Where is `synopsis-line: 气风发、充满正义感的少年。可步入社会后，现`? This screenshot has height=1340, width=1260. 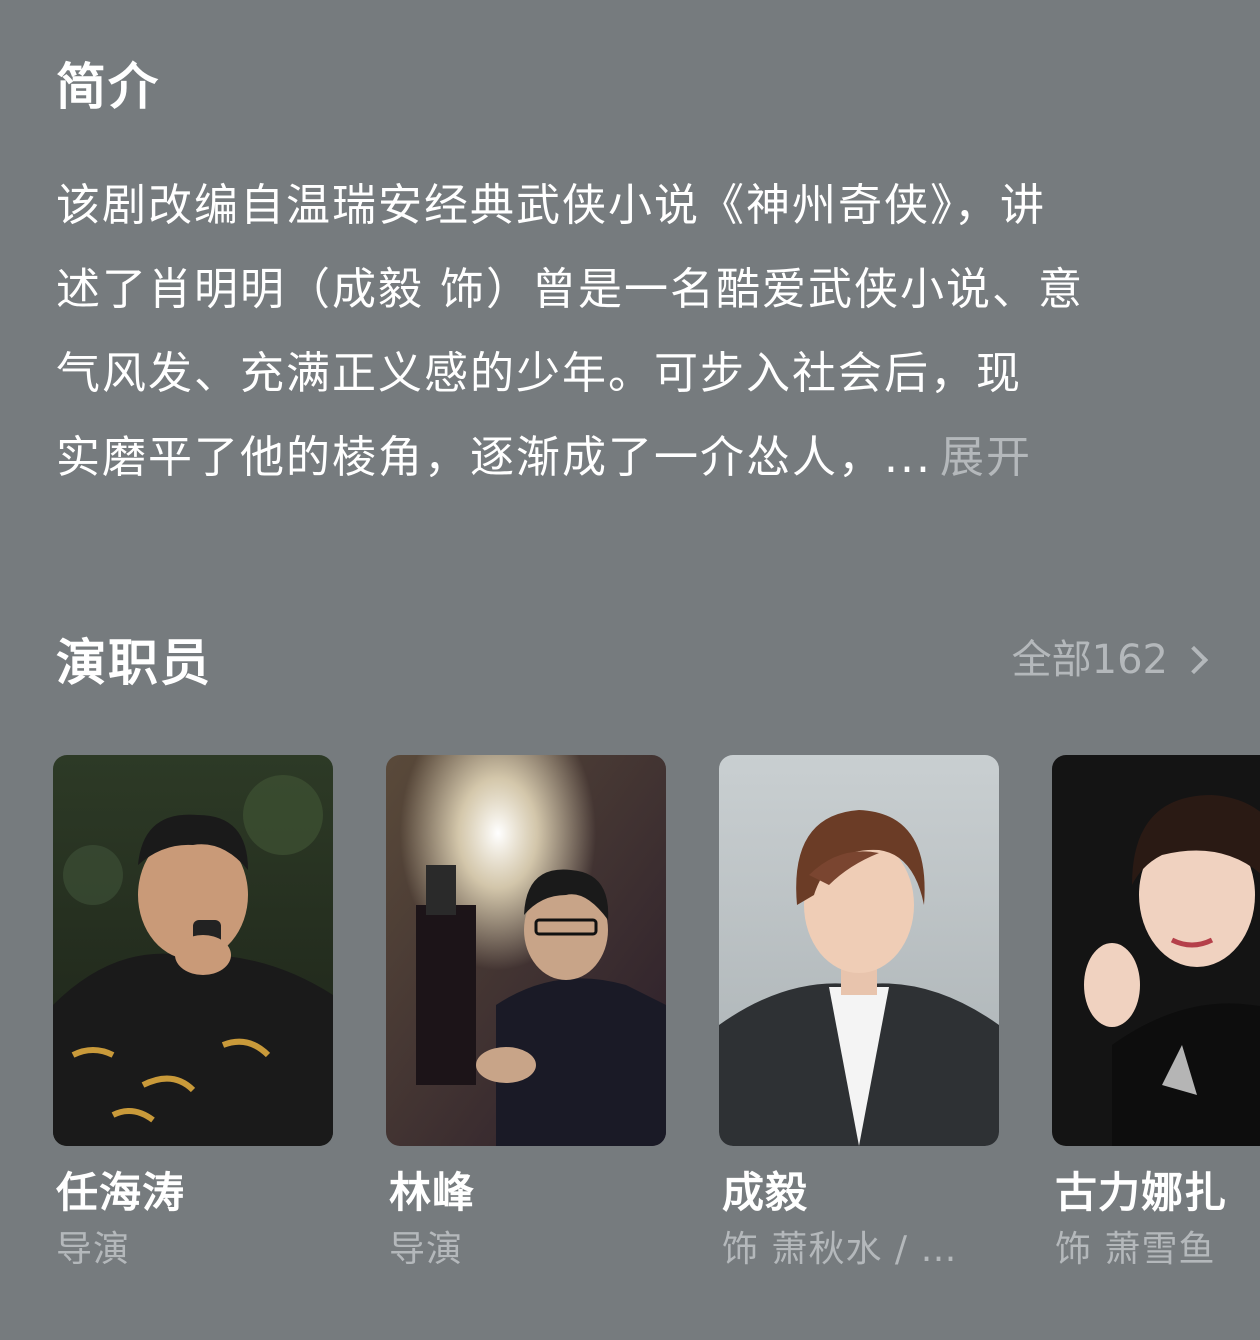
synopsis-line: 气风发、充满正义感的少年。可步入社会后，现 is located at coordinates (539, 373).